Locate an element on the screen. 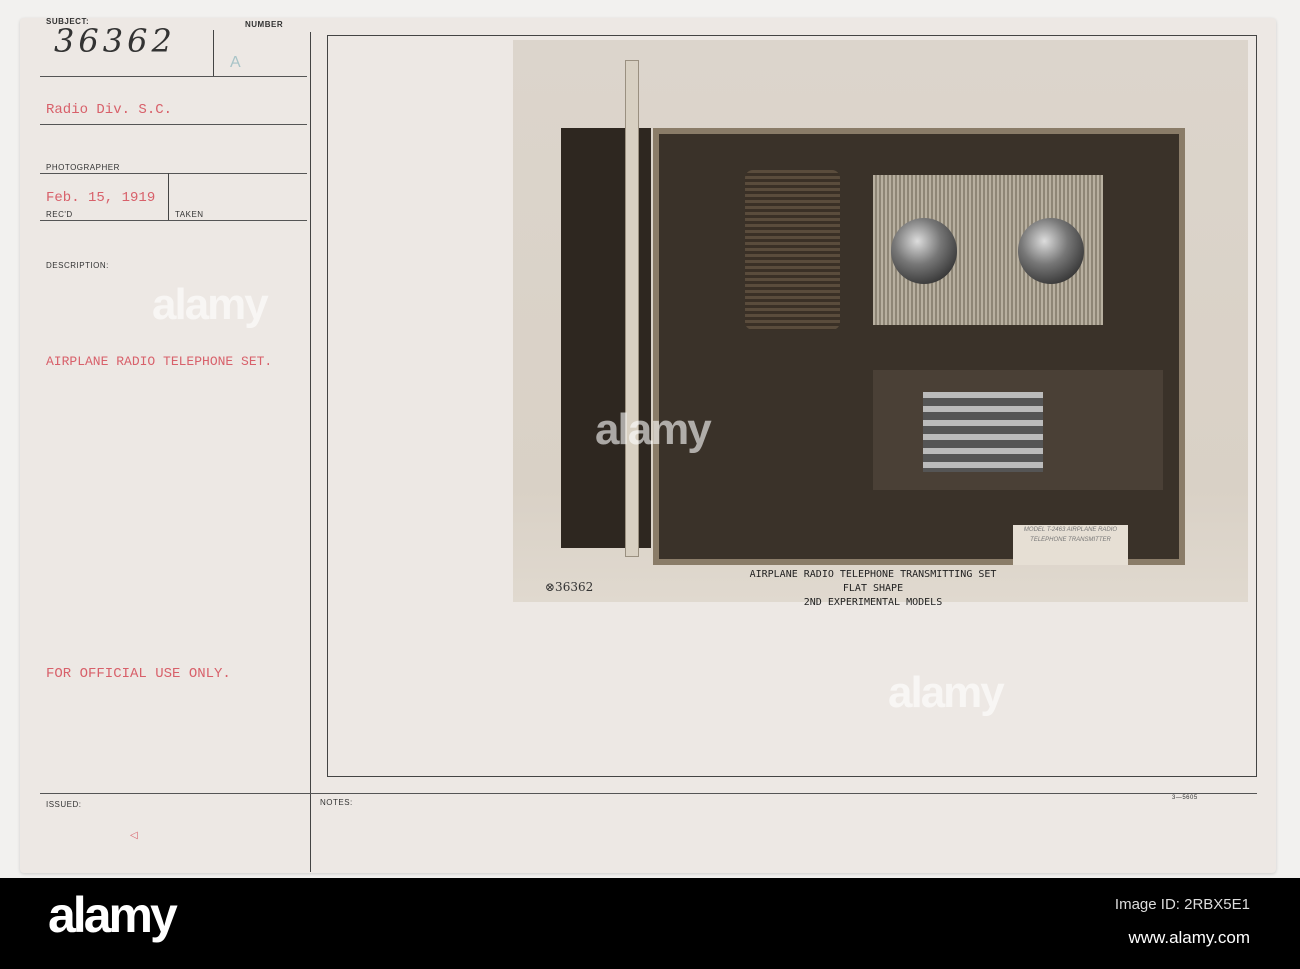 The height and width of the screenshot is (969, 1300). footer-band: alamy Image ID: 2RBX5E1 www.alamy.com is located at coordinates (650, 923).